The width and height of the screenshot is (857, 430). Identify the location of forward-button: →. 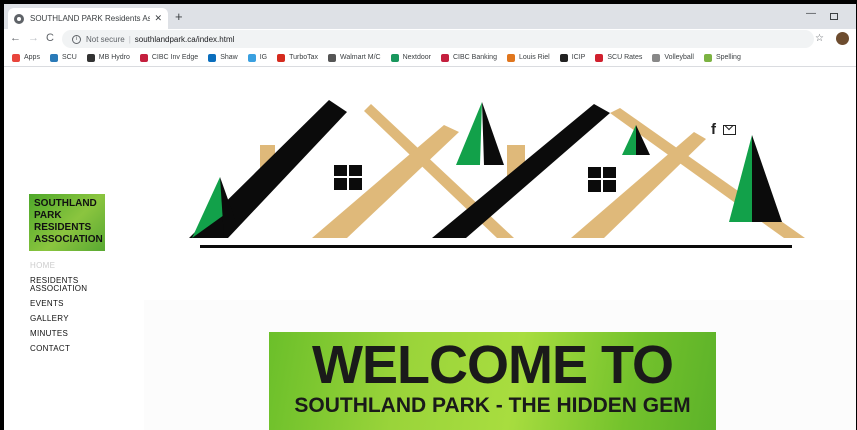
(33, 38).